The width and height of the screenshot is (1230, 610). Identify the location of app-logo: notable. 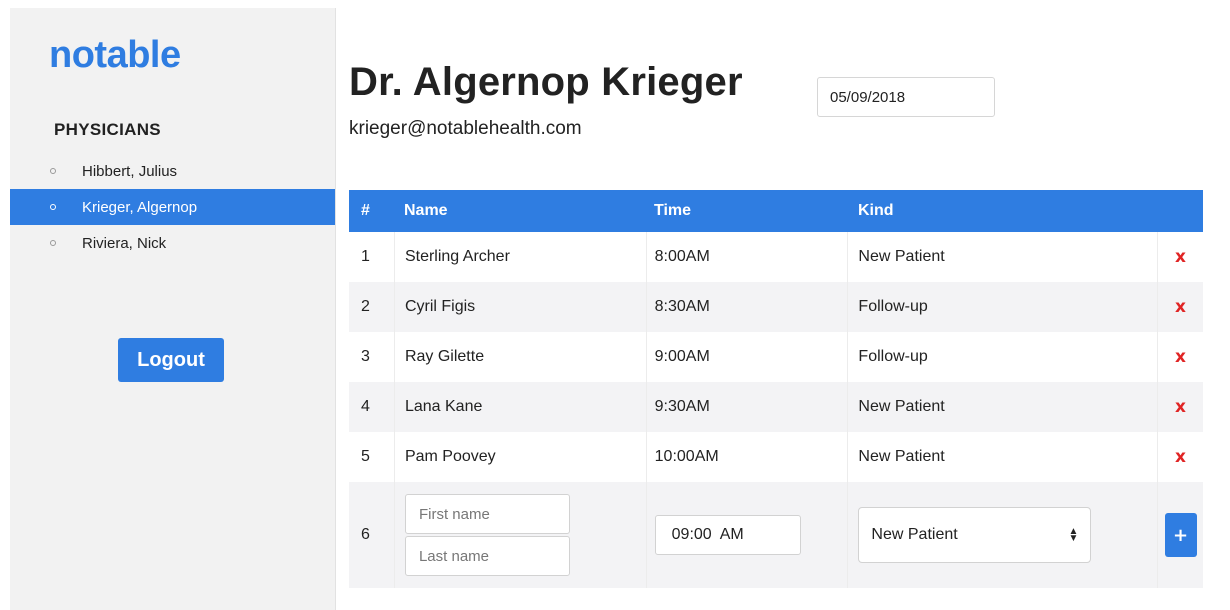
(115, 55).